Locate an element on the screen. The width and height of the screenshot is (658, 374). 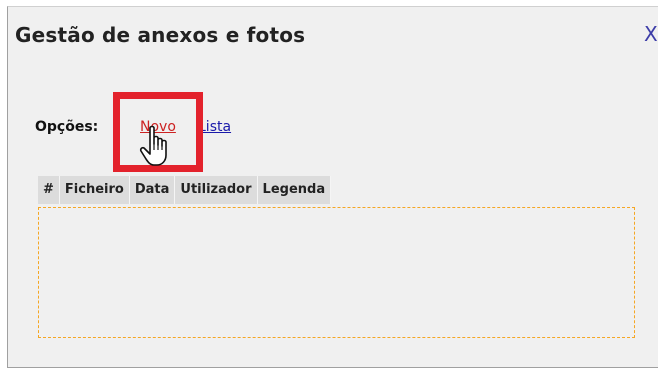
column-header-date: Data is located at coordinates (153, 190).